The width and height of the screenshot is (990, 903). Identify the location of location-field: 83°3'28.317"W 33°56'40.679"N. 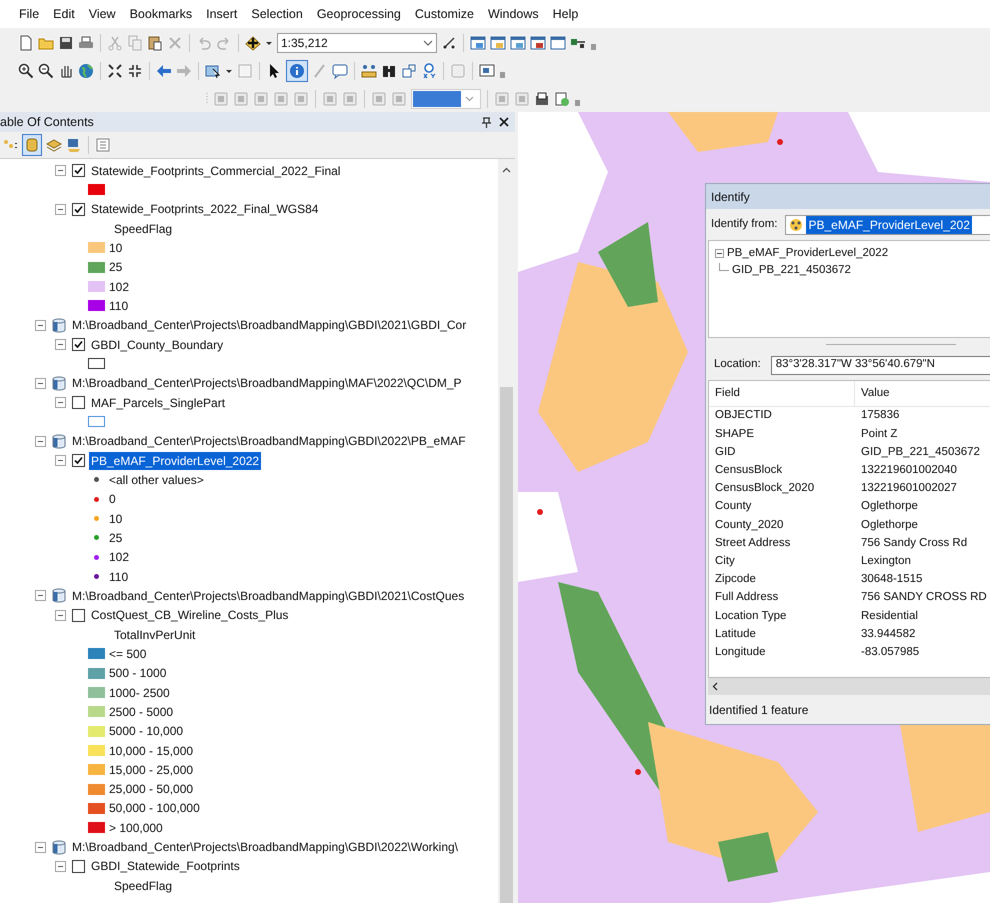
(880, 365).